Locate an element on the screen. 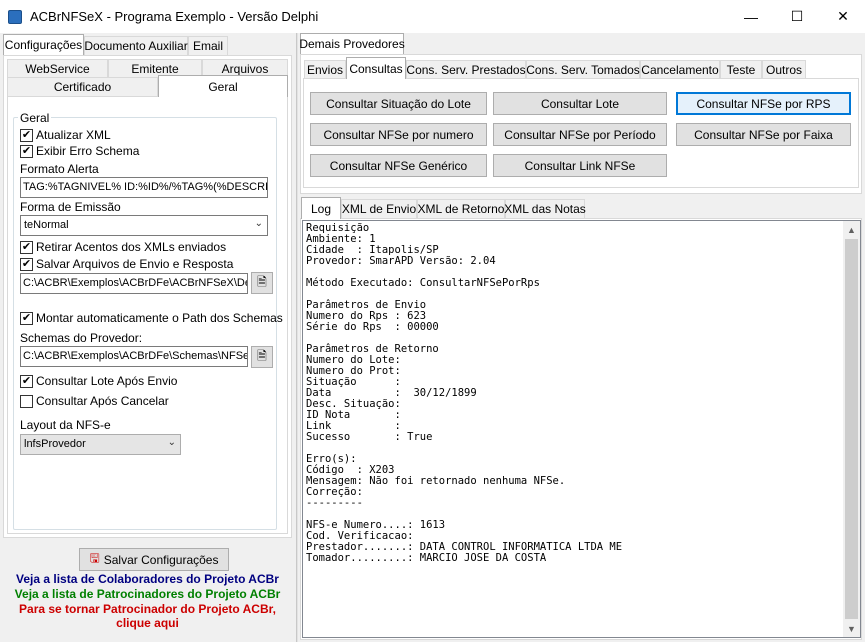  tab-teste: Teste is located at coordinates (741, 69).